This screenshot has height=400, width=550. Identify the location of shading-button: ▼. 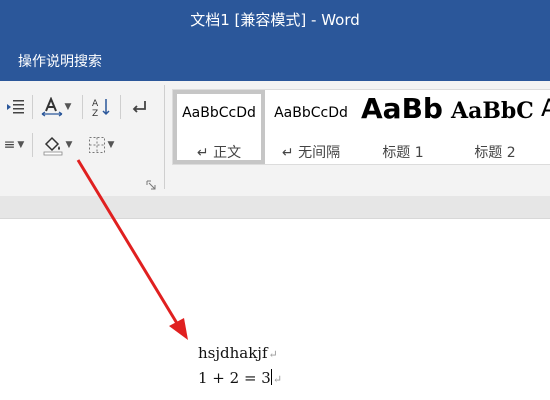
(57, 145).